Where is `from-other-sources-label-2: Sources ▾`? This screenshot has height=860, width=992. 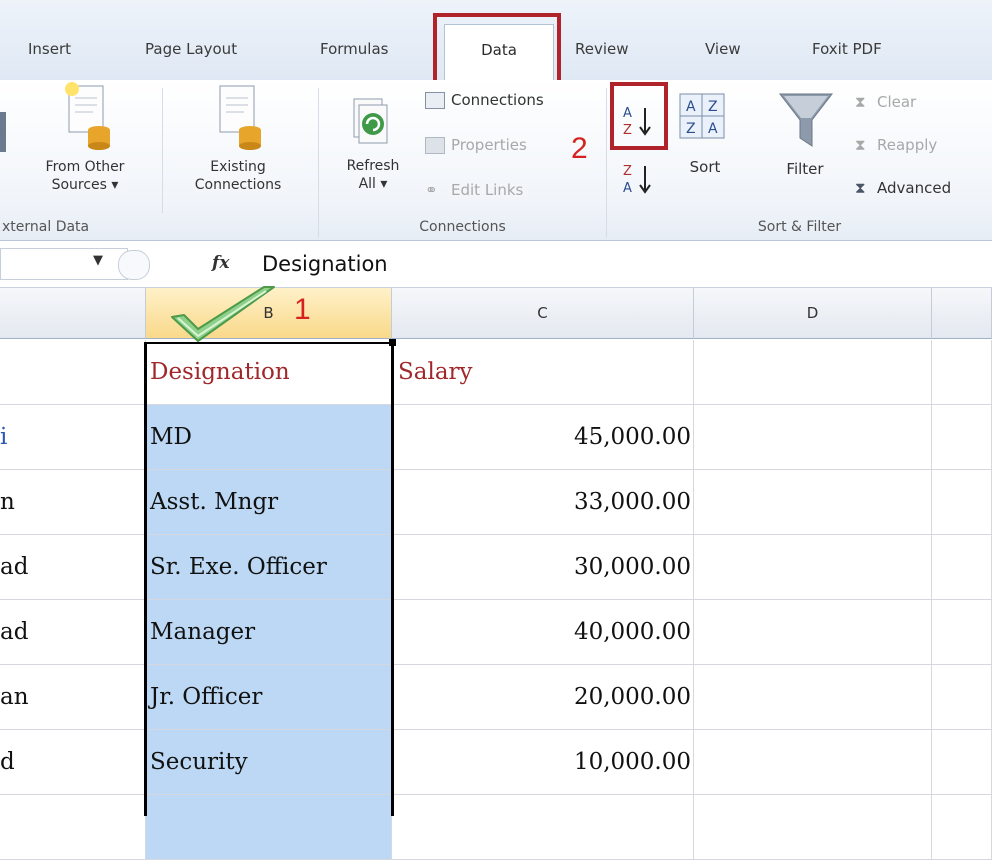
from-other-sources-label-2: Sources ▾ is located at coordinates (85, 185).